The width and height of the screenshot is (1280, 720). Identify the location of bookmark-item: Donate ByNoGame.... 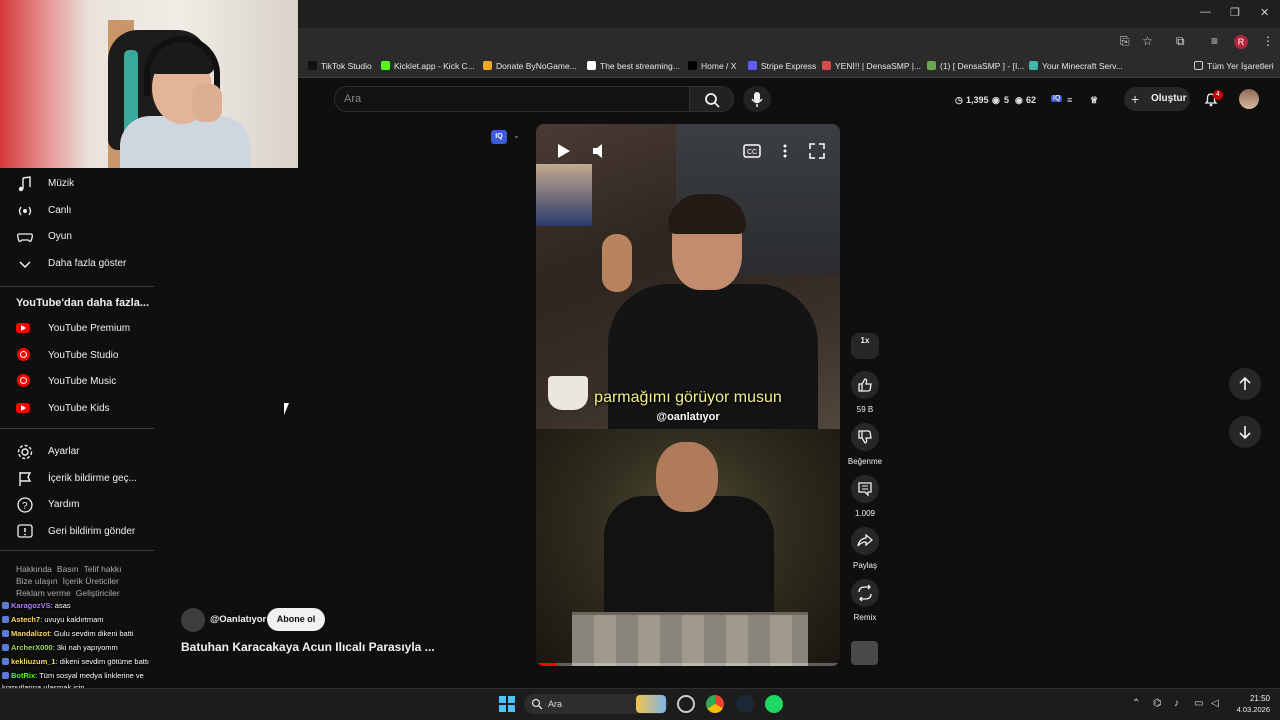
(530, 66).